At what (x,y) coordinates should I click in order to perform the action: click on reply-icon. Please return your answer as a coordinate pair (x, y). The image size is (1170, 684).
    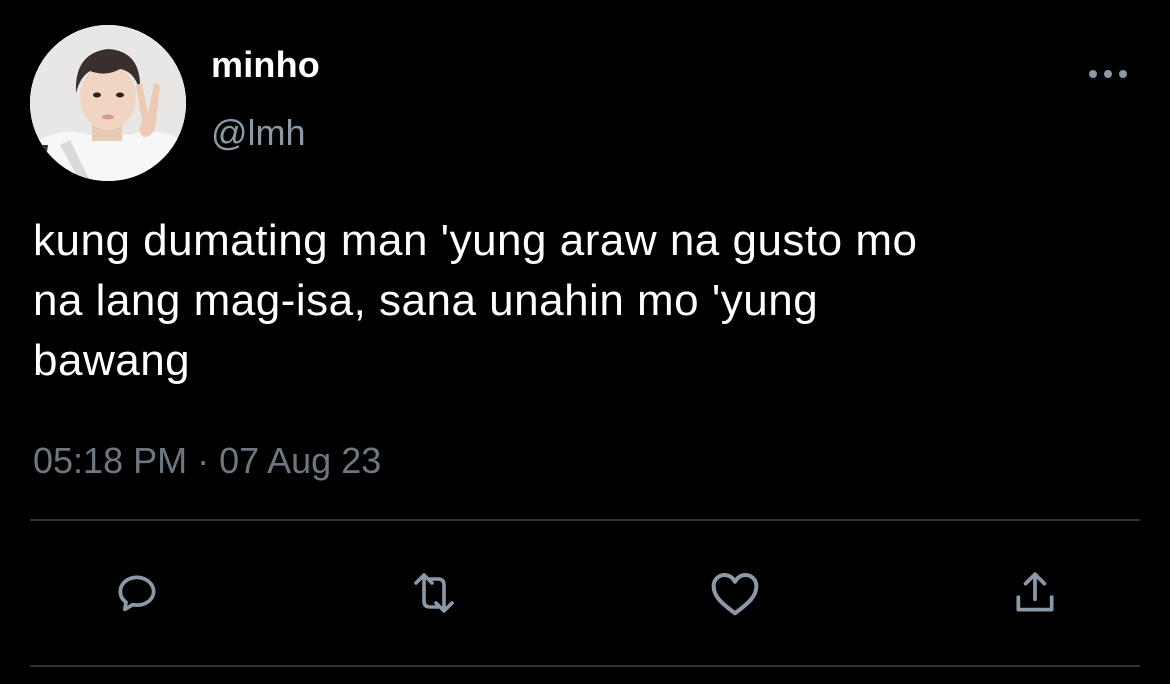
    Looking at the image, I should click on (137, 593).